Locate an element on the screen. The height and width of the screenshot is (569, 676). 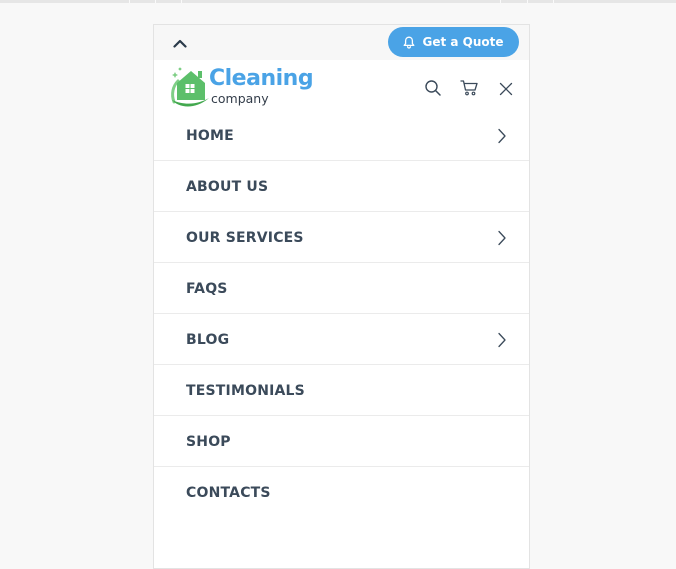
close-icon is located at coordinates (506, 89).